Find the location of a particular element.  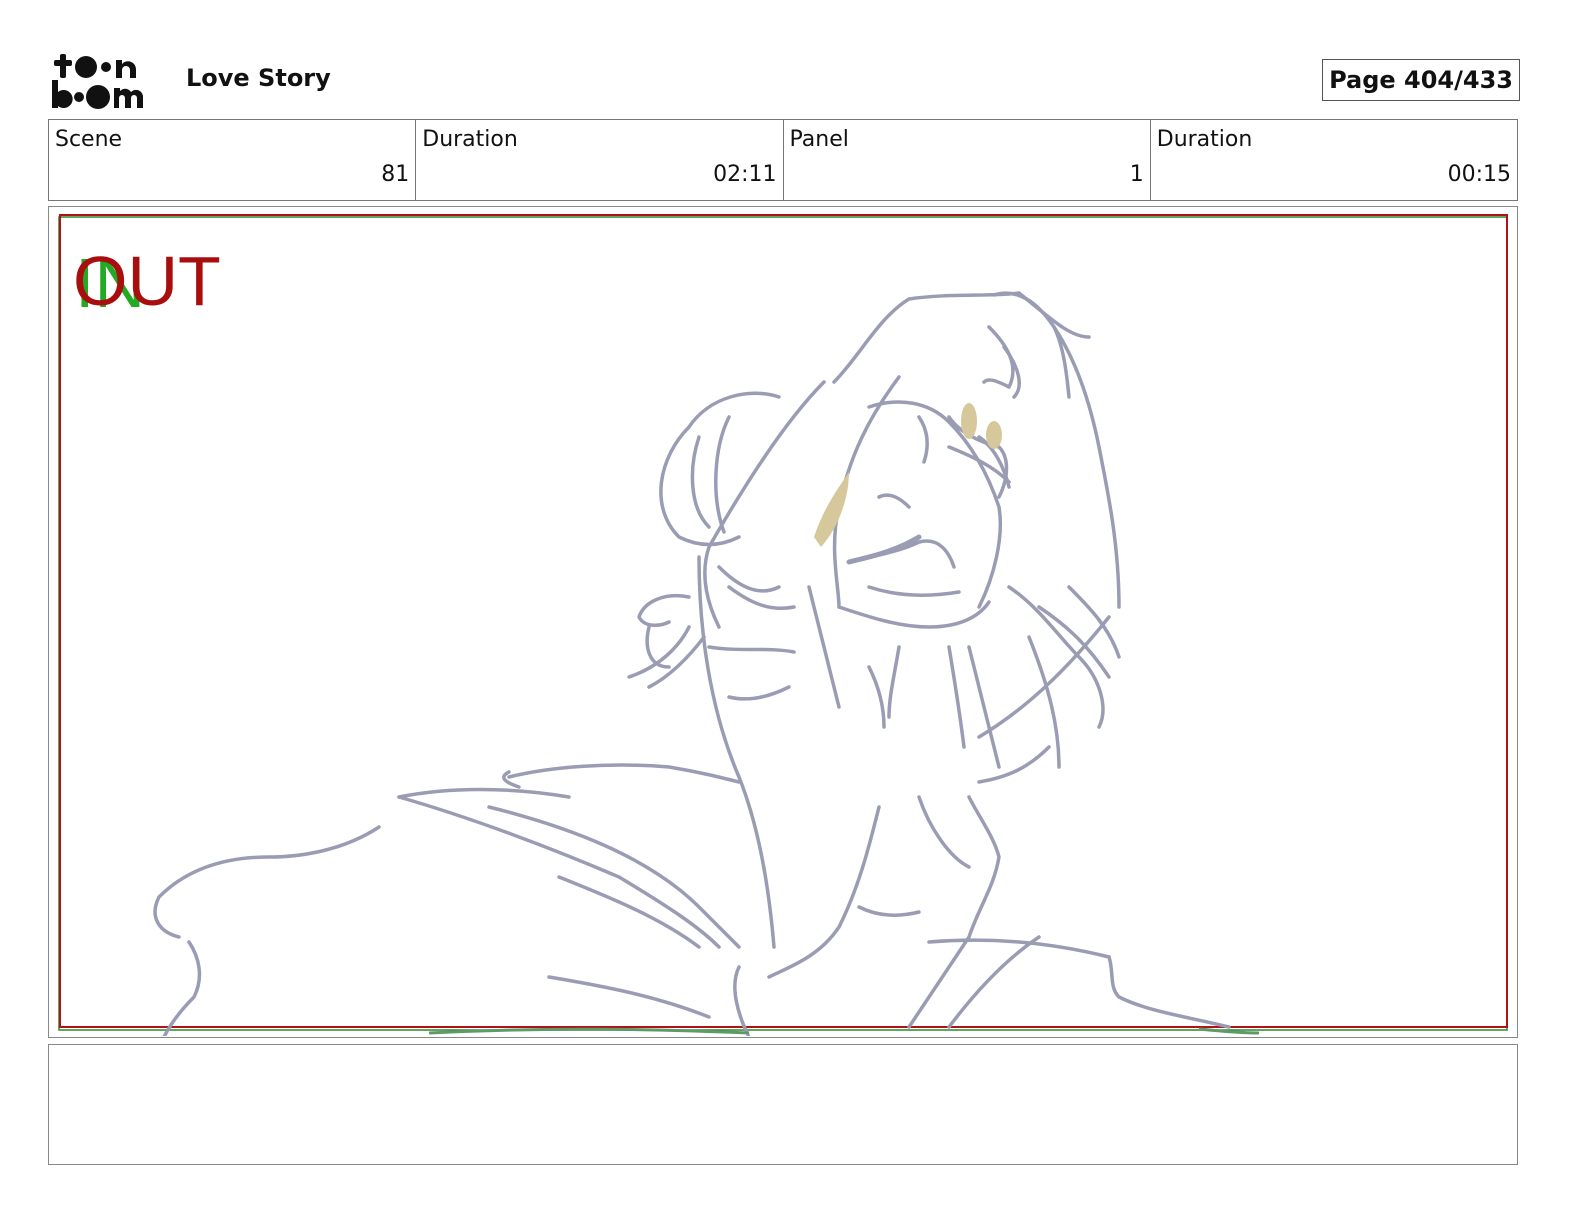

panel-label: Panel is located at coordinates (819, 139).